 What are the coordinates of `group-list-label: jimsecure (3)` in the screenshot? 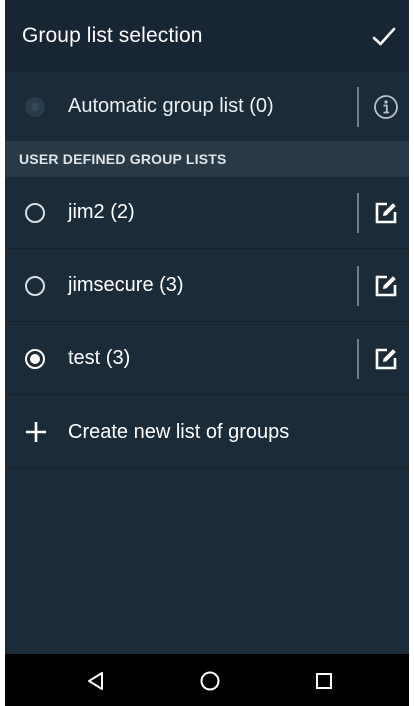 It's located at (126, 285).